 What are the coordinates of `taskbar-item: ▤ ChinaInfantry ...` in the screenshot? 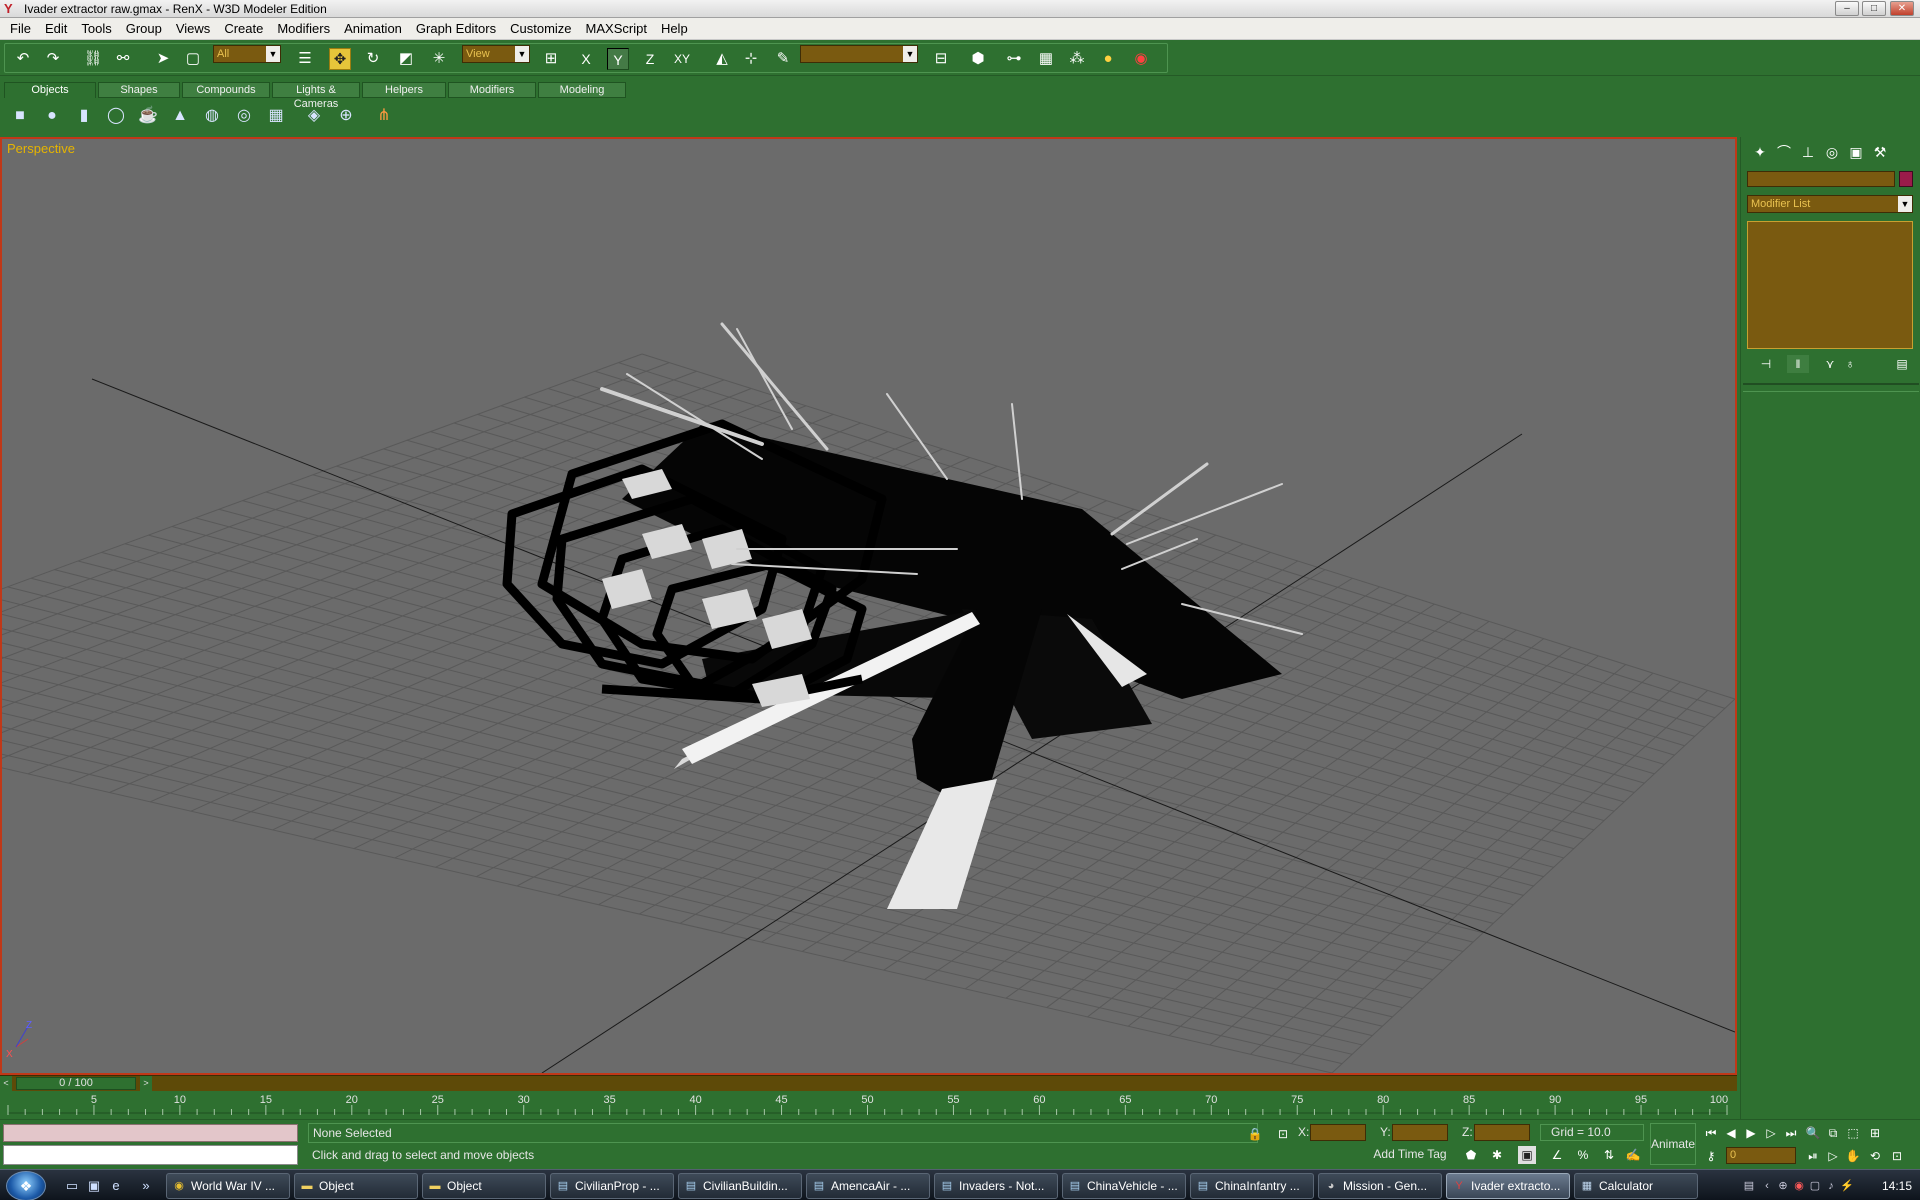 It's located at (1252, 1186).